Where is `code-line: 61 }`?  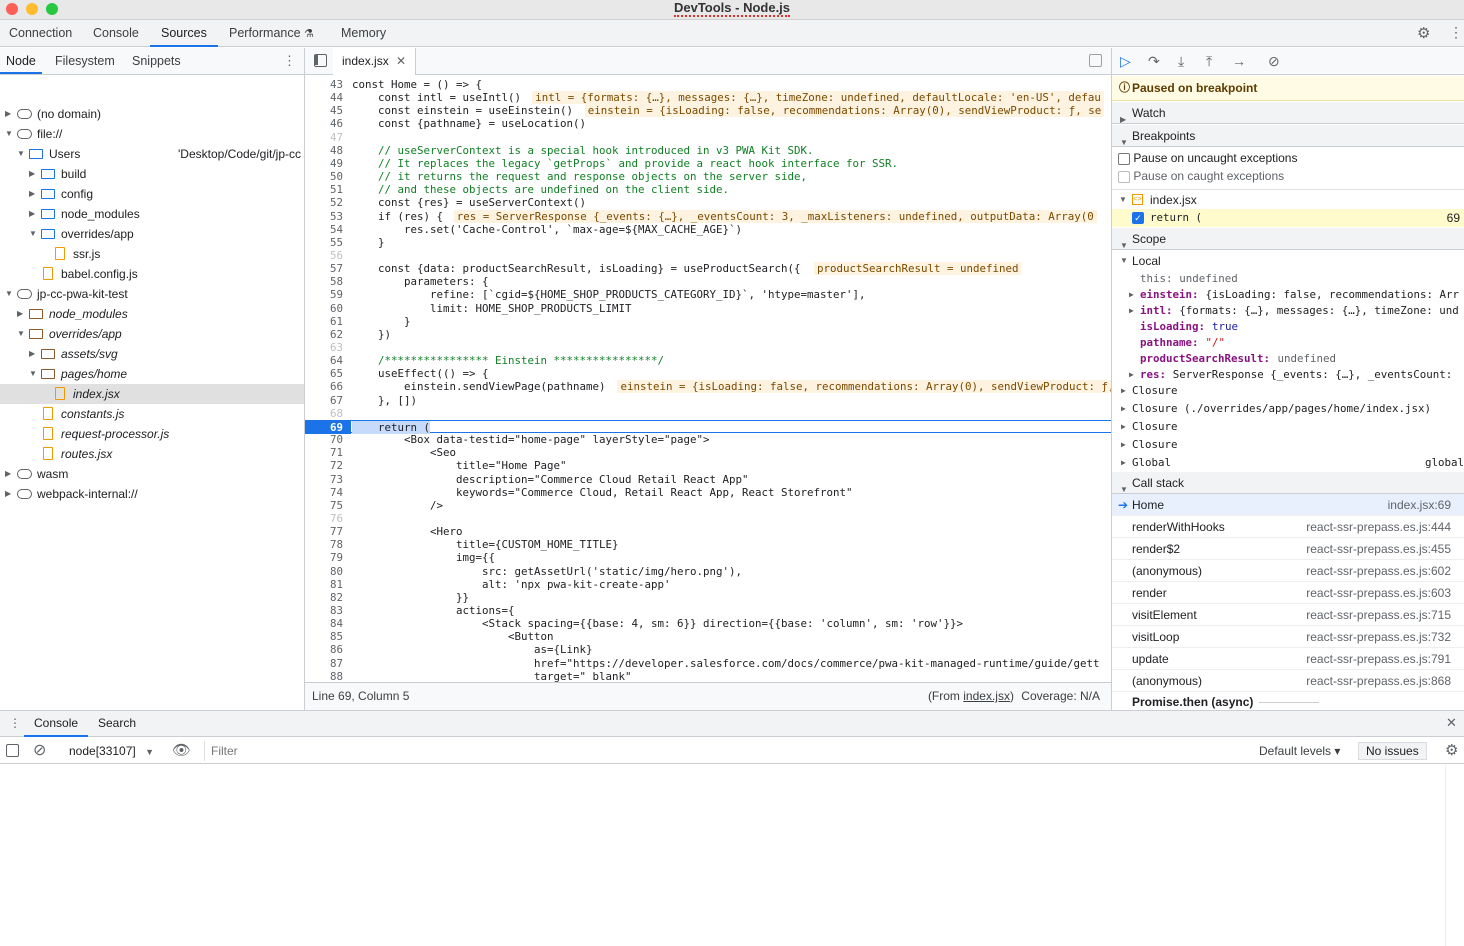
code-line: 61 } is located at coordinates (708, 321).